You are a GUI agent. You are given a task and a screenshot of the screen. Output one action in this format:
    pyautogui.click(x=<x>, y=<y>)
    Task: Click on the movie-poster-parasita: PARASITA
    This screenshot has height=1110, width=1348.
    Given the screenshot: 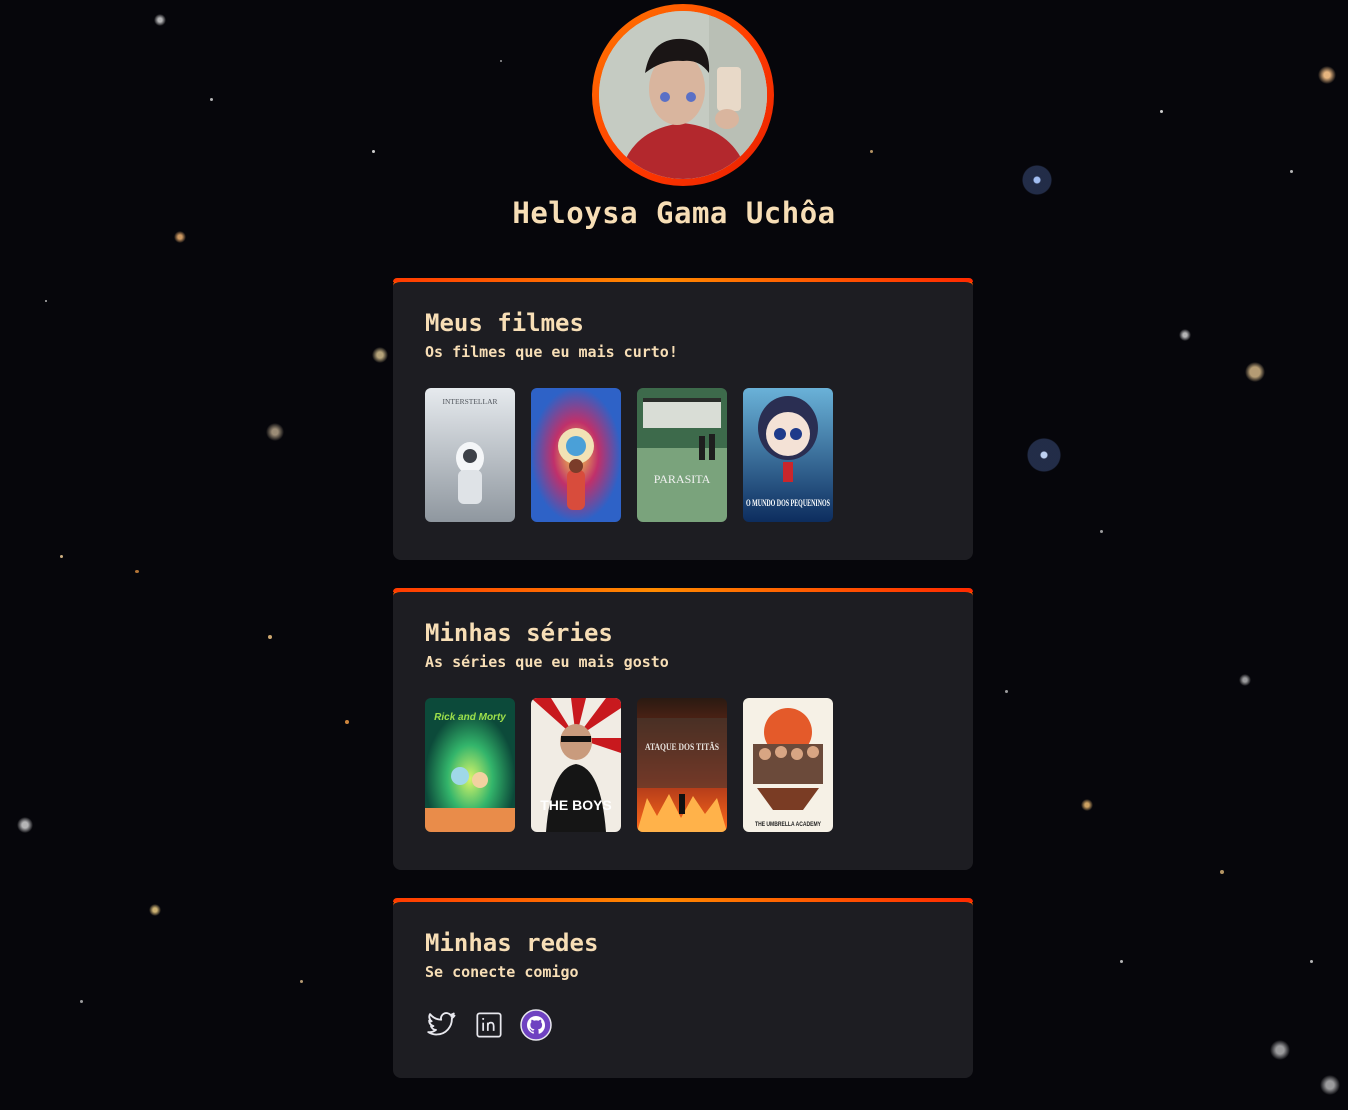 What is the action you would take?
    pyautogui.click(x=682, y=455)
    